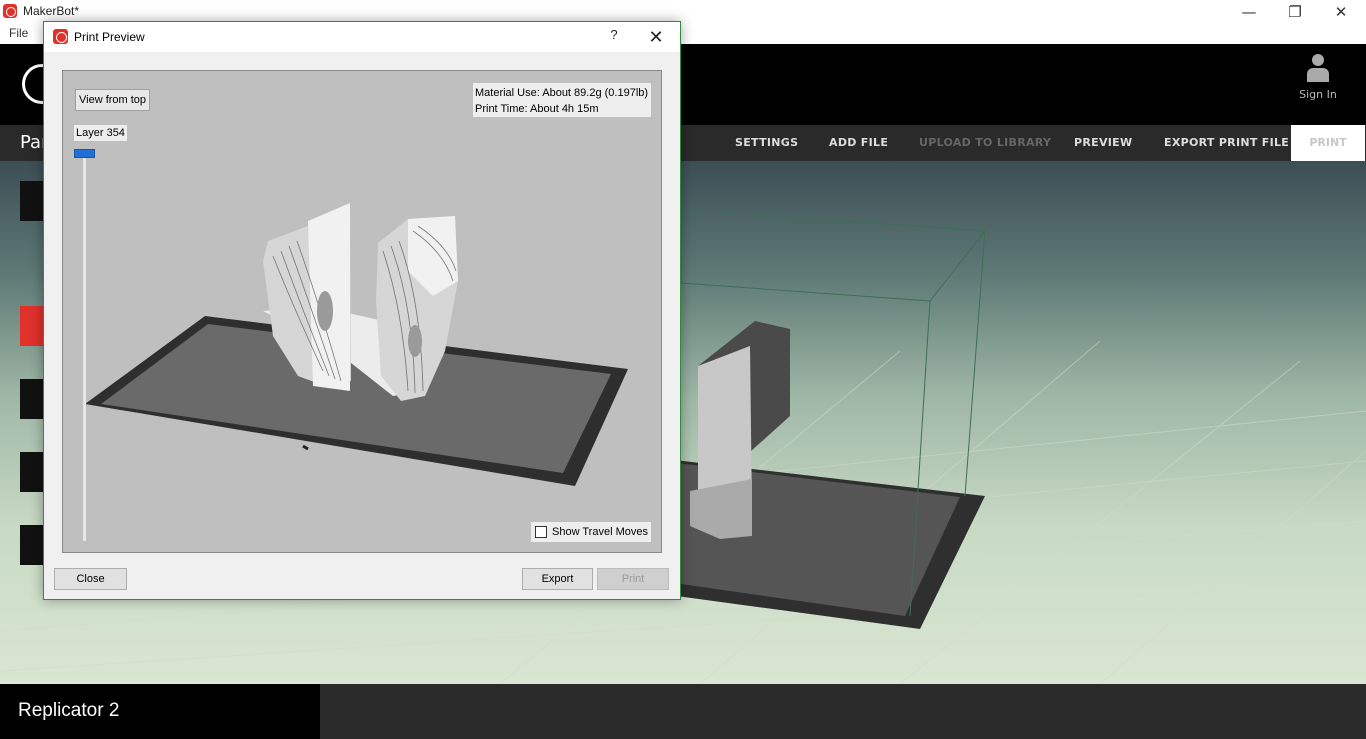 This screenshot has width=1366, height=739. What do you see at coordinates (600, 532) in the screenshot?
I see `show-travel-moves-label: Show Travel Moves` at bounding box center [600, 532].